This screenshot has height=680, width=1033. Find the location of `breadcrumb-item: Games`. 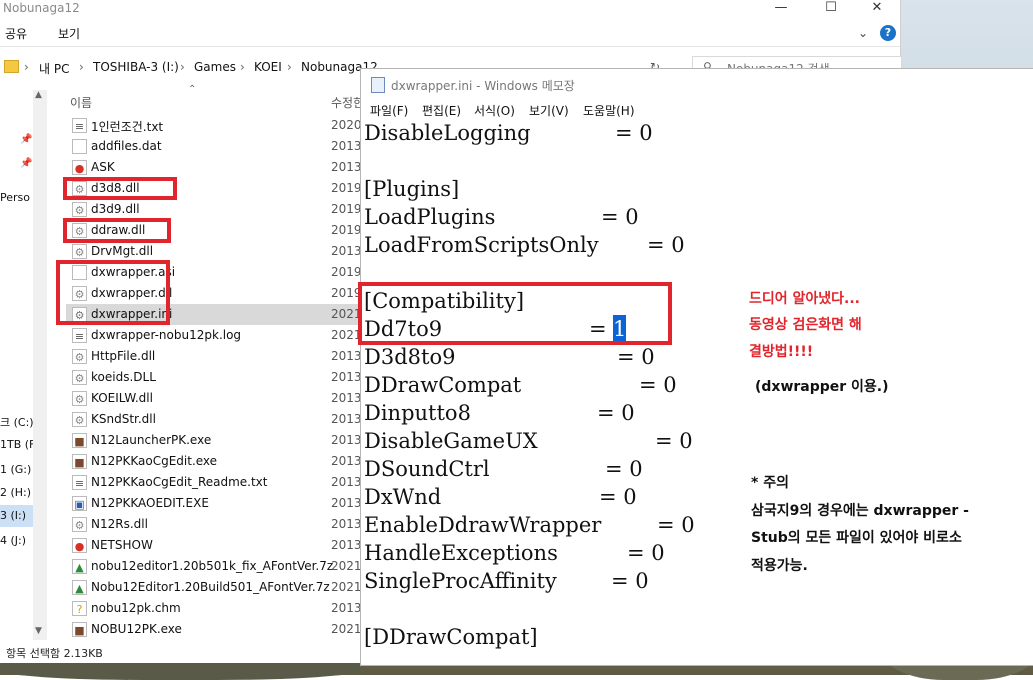

breadcrumb-item: Games is located at coordinates (215, 67).